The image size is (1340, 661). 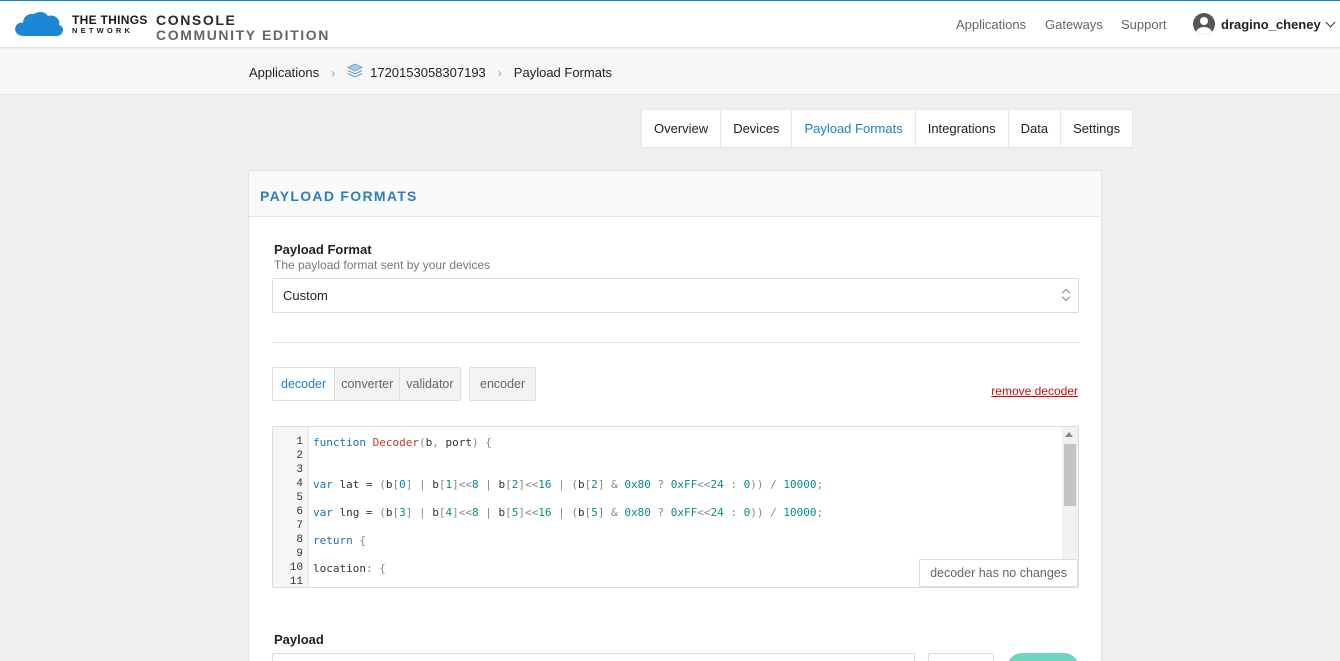 What do you see at coordinates (355, 72) in the screenshot?
I see `layers-icon` at bounding box center [355, 72].